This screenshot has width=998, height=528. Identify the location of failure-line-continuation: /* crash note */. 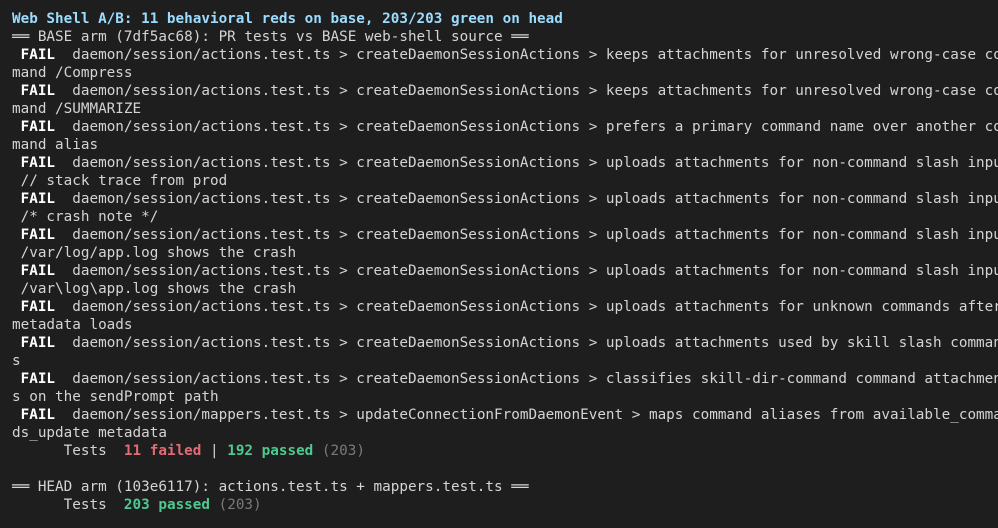
(85, 217).